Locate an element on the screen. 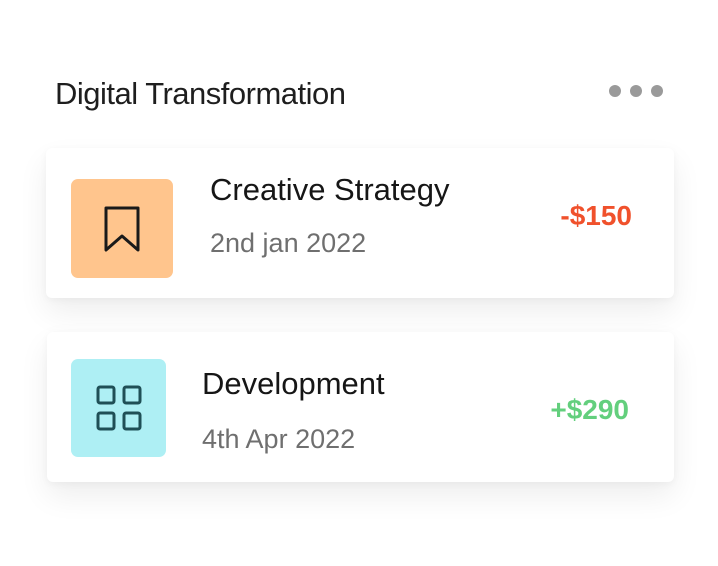 This screenshot has width=718, height=566. transaction-date: 4th Apr 2022 is located at coordinates (279, 439).